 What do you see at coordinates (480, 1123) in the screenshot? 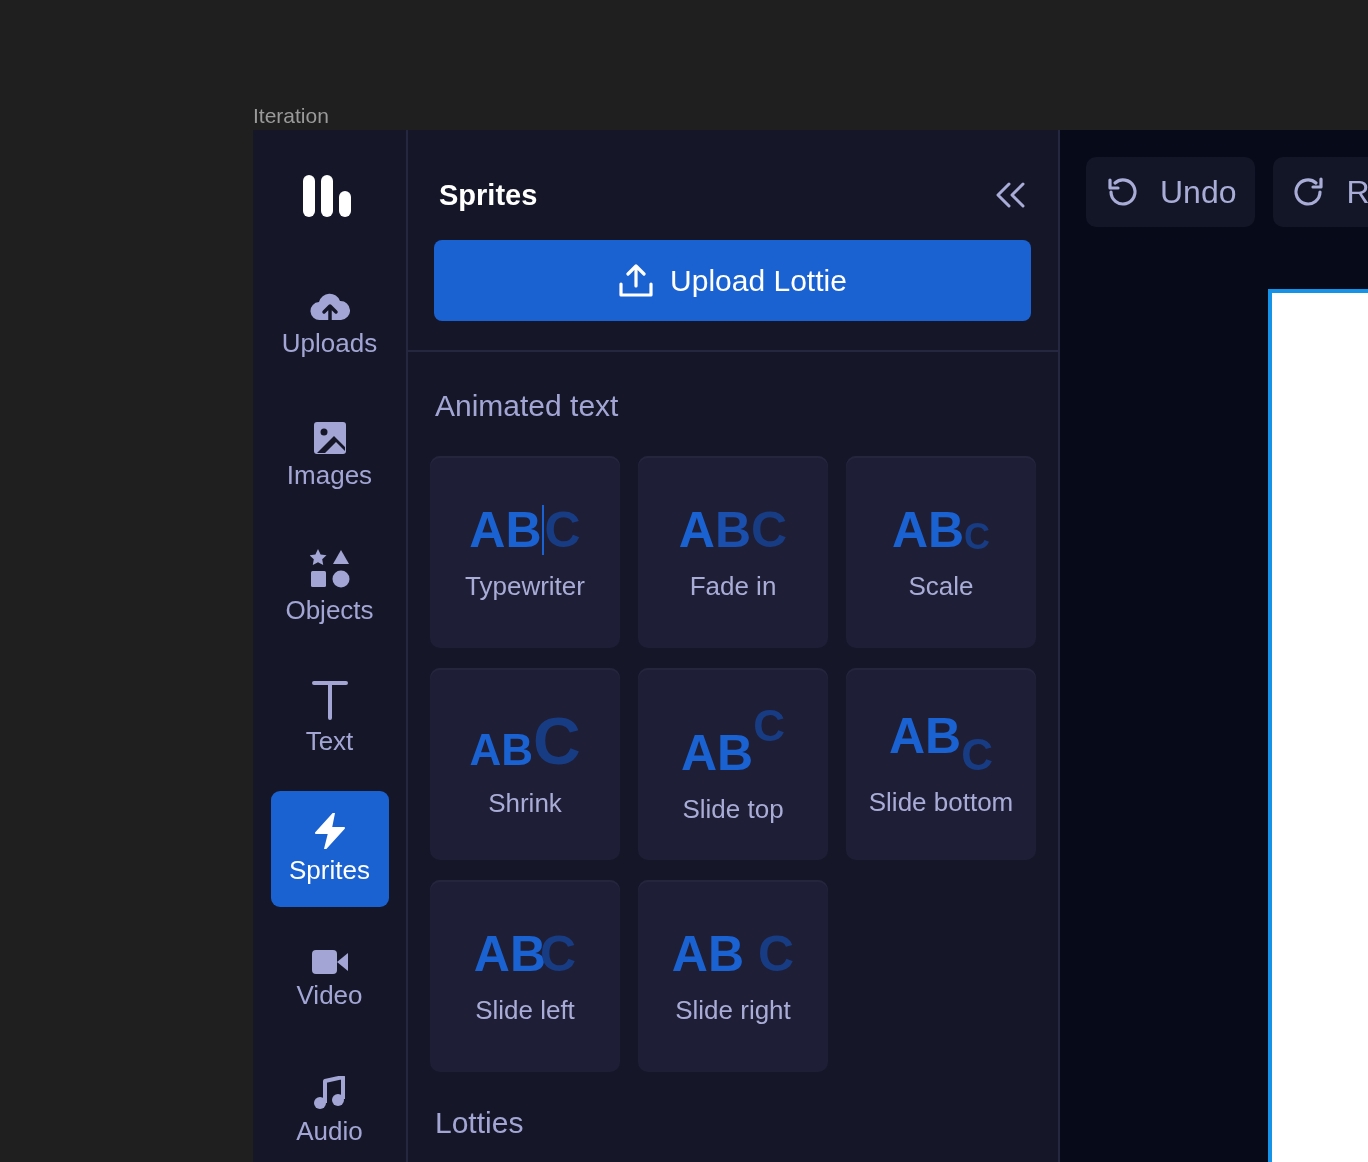
I see `section-heading: Lotties` at bounding box center [480, 1123].